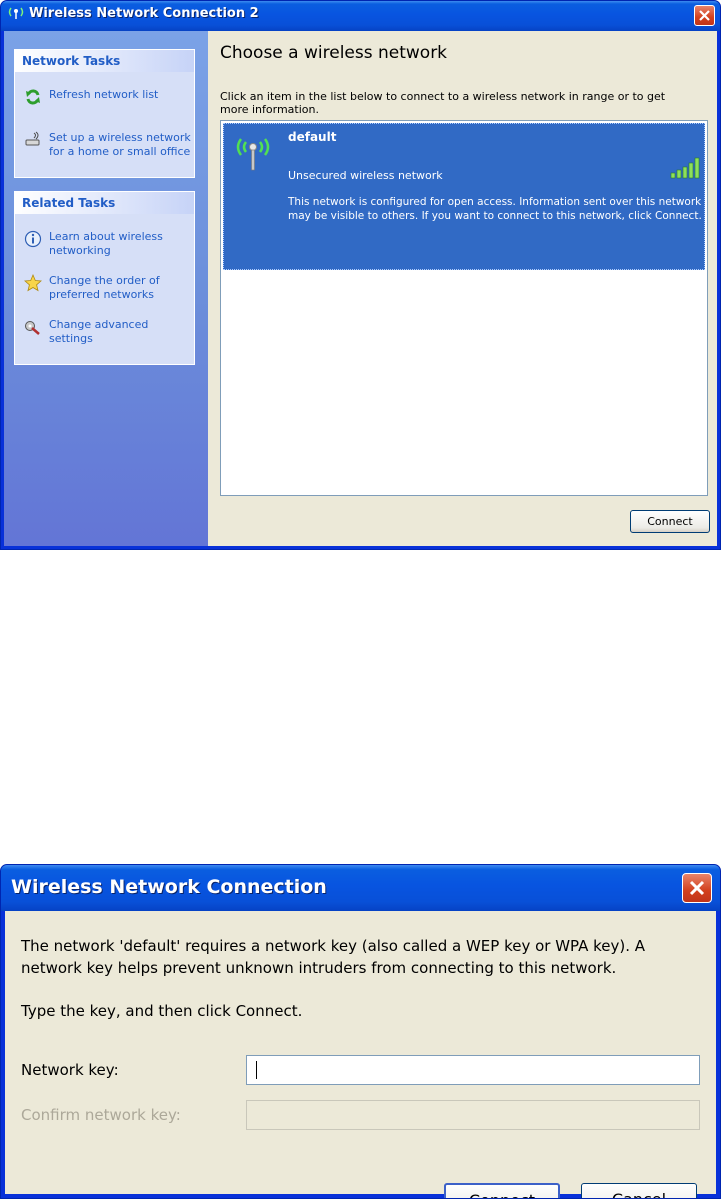 The image size is (721, 1199). Describe the element at coordinates (360, 16) in the screenshot. I see `title-bar: Wireless Network Connection 2` at that location.